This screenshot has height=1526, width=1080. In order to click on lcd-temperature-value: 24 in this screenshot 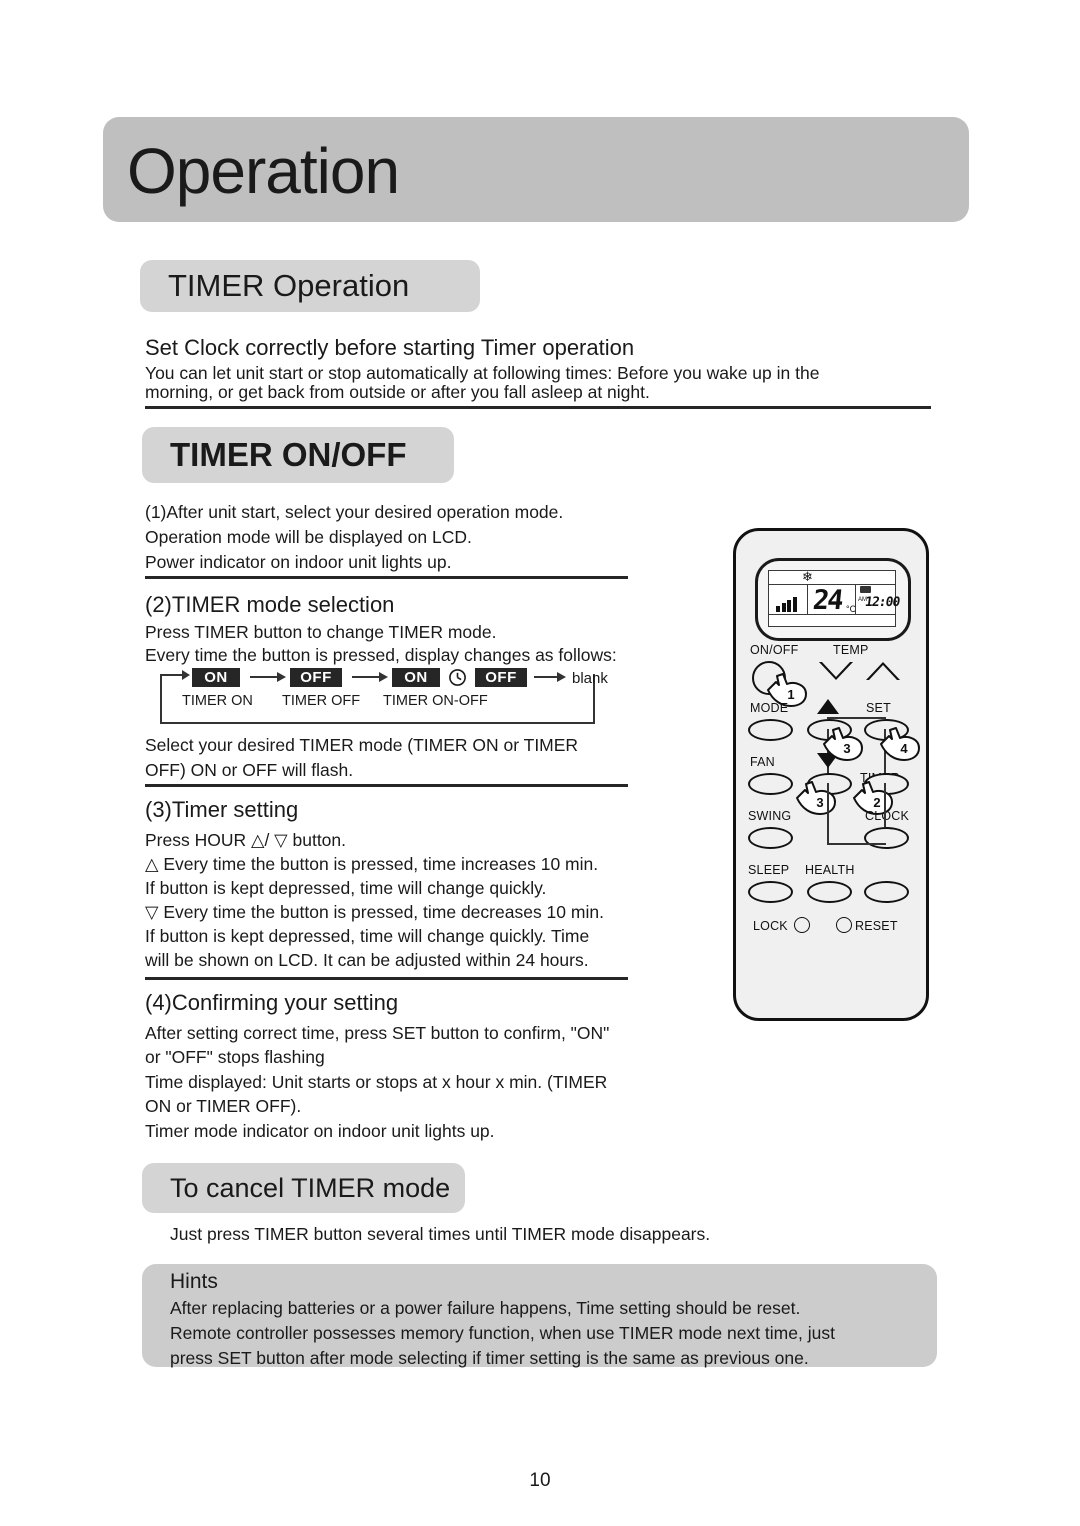, I will do `click(827, 600)`.